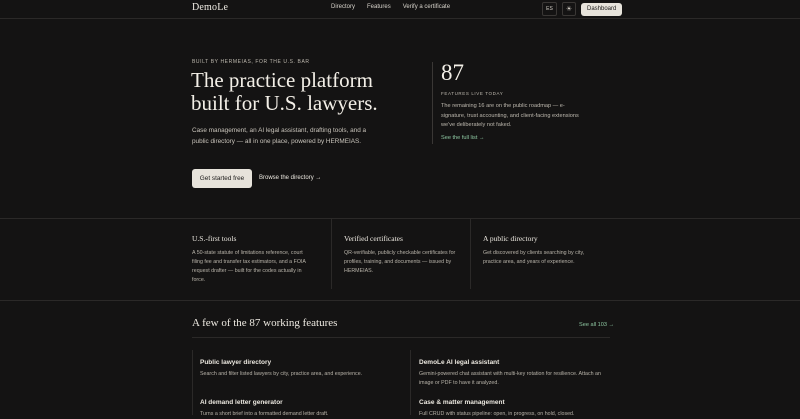 The image size is (800, 419). What do you see at coordinates (426, 7) in the screenshot?
I see `nav-link-verify-certificate: Verify a certificate` at bounding box center [426, 7].